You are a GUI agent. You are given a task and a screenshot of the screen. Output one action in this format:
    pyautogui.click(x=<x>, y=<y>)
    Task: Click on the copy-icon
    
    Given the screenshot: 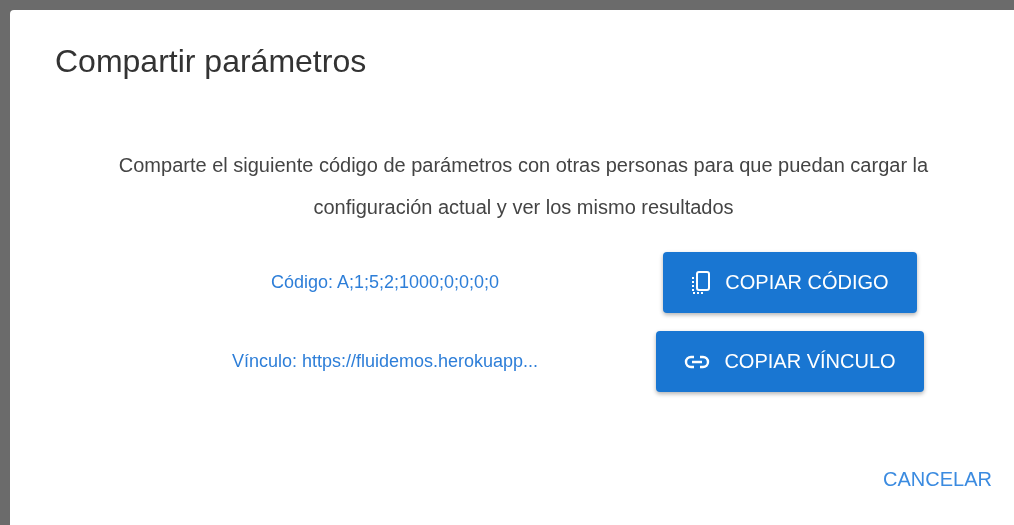 What is the action you would take?
    pyautogui.click(x=701, y=282)
    